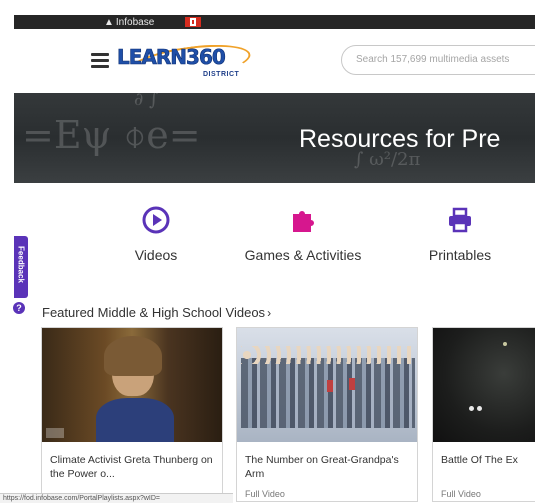  What do you see at coordinates (444, 59) in the screenshot?
I see `search-input` at bounding box center [444, 59].